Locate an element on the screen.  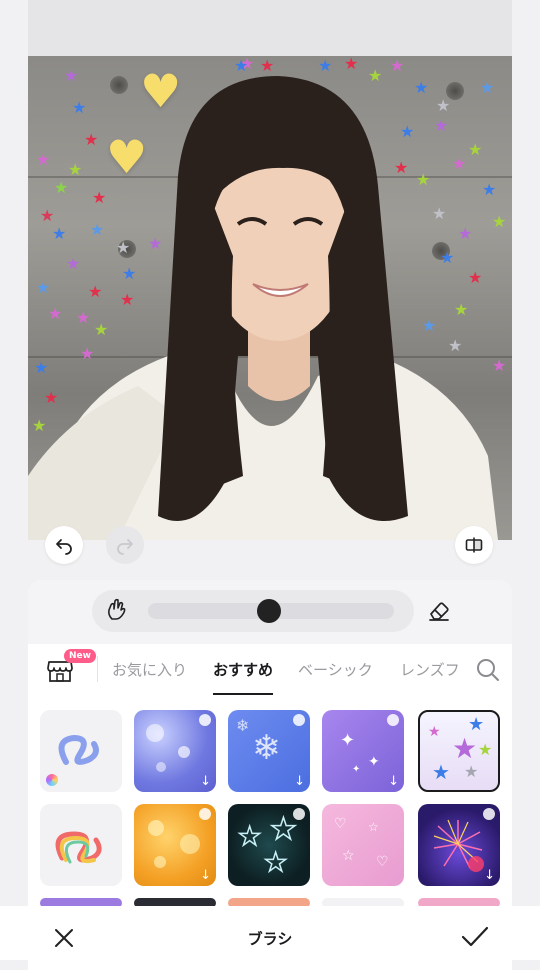
brush-tile-ribbon-blue is located at coordinates (81, 751).